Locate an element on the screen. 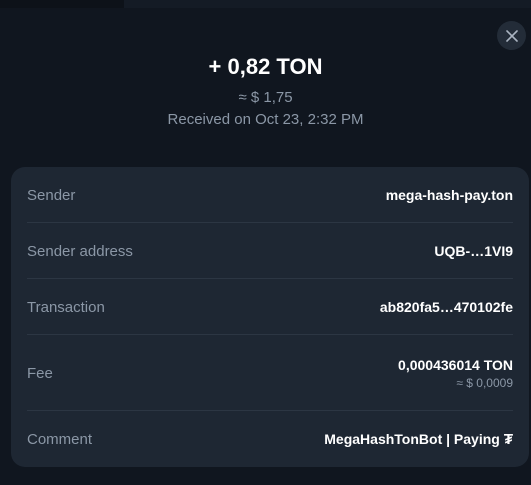  tether-glyph: ₮ is located at coordinates (508, 439).